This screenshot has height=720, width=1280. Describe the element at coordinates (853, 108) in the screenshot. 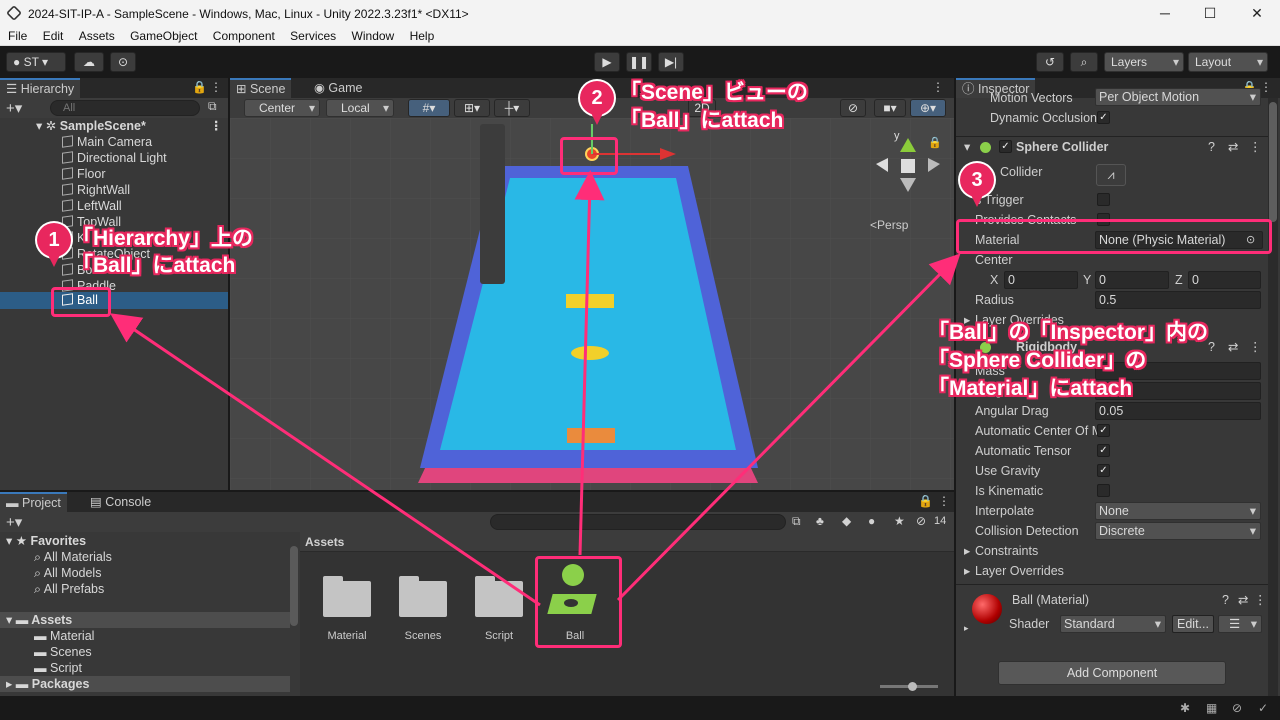

I see `visibility-button: ⊘` at that location.